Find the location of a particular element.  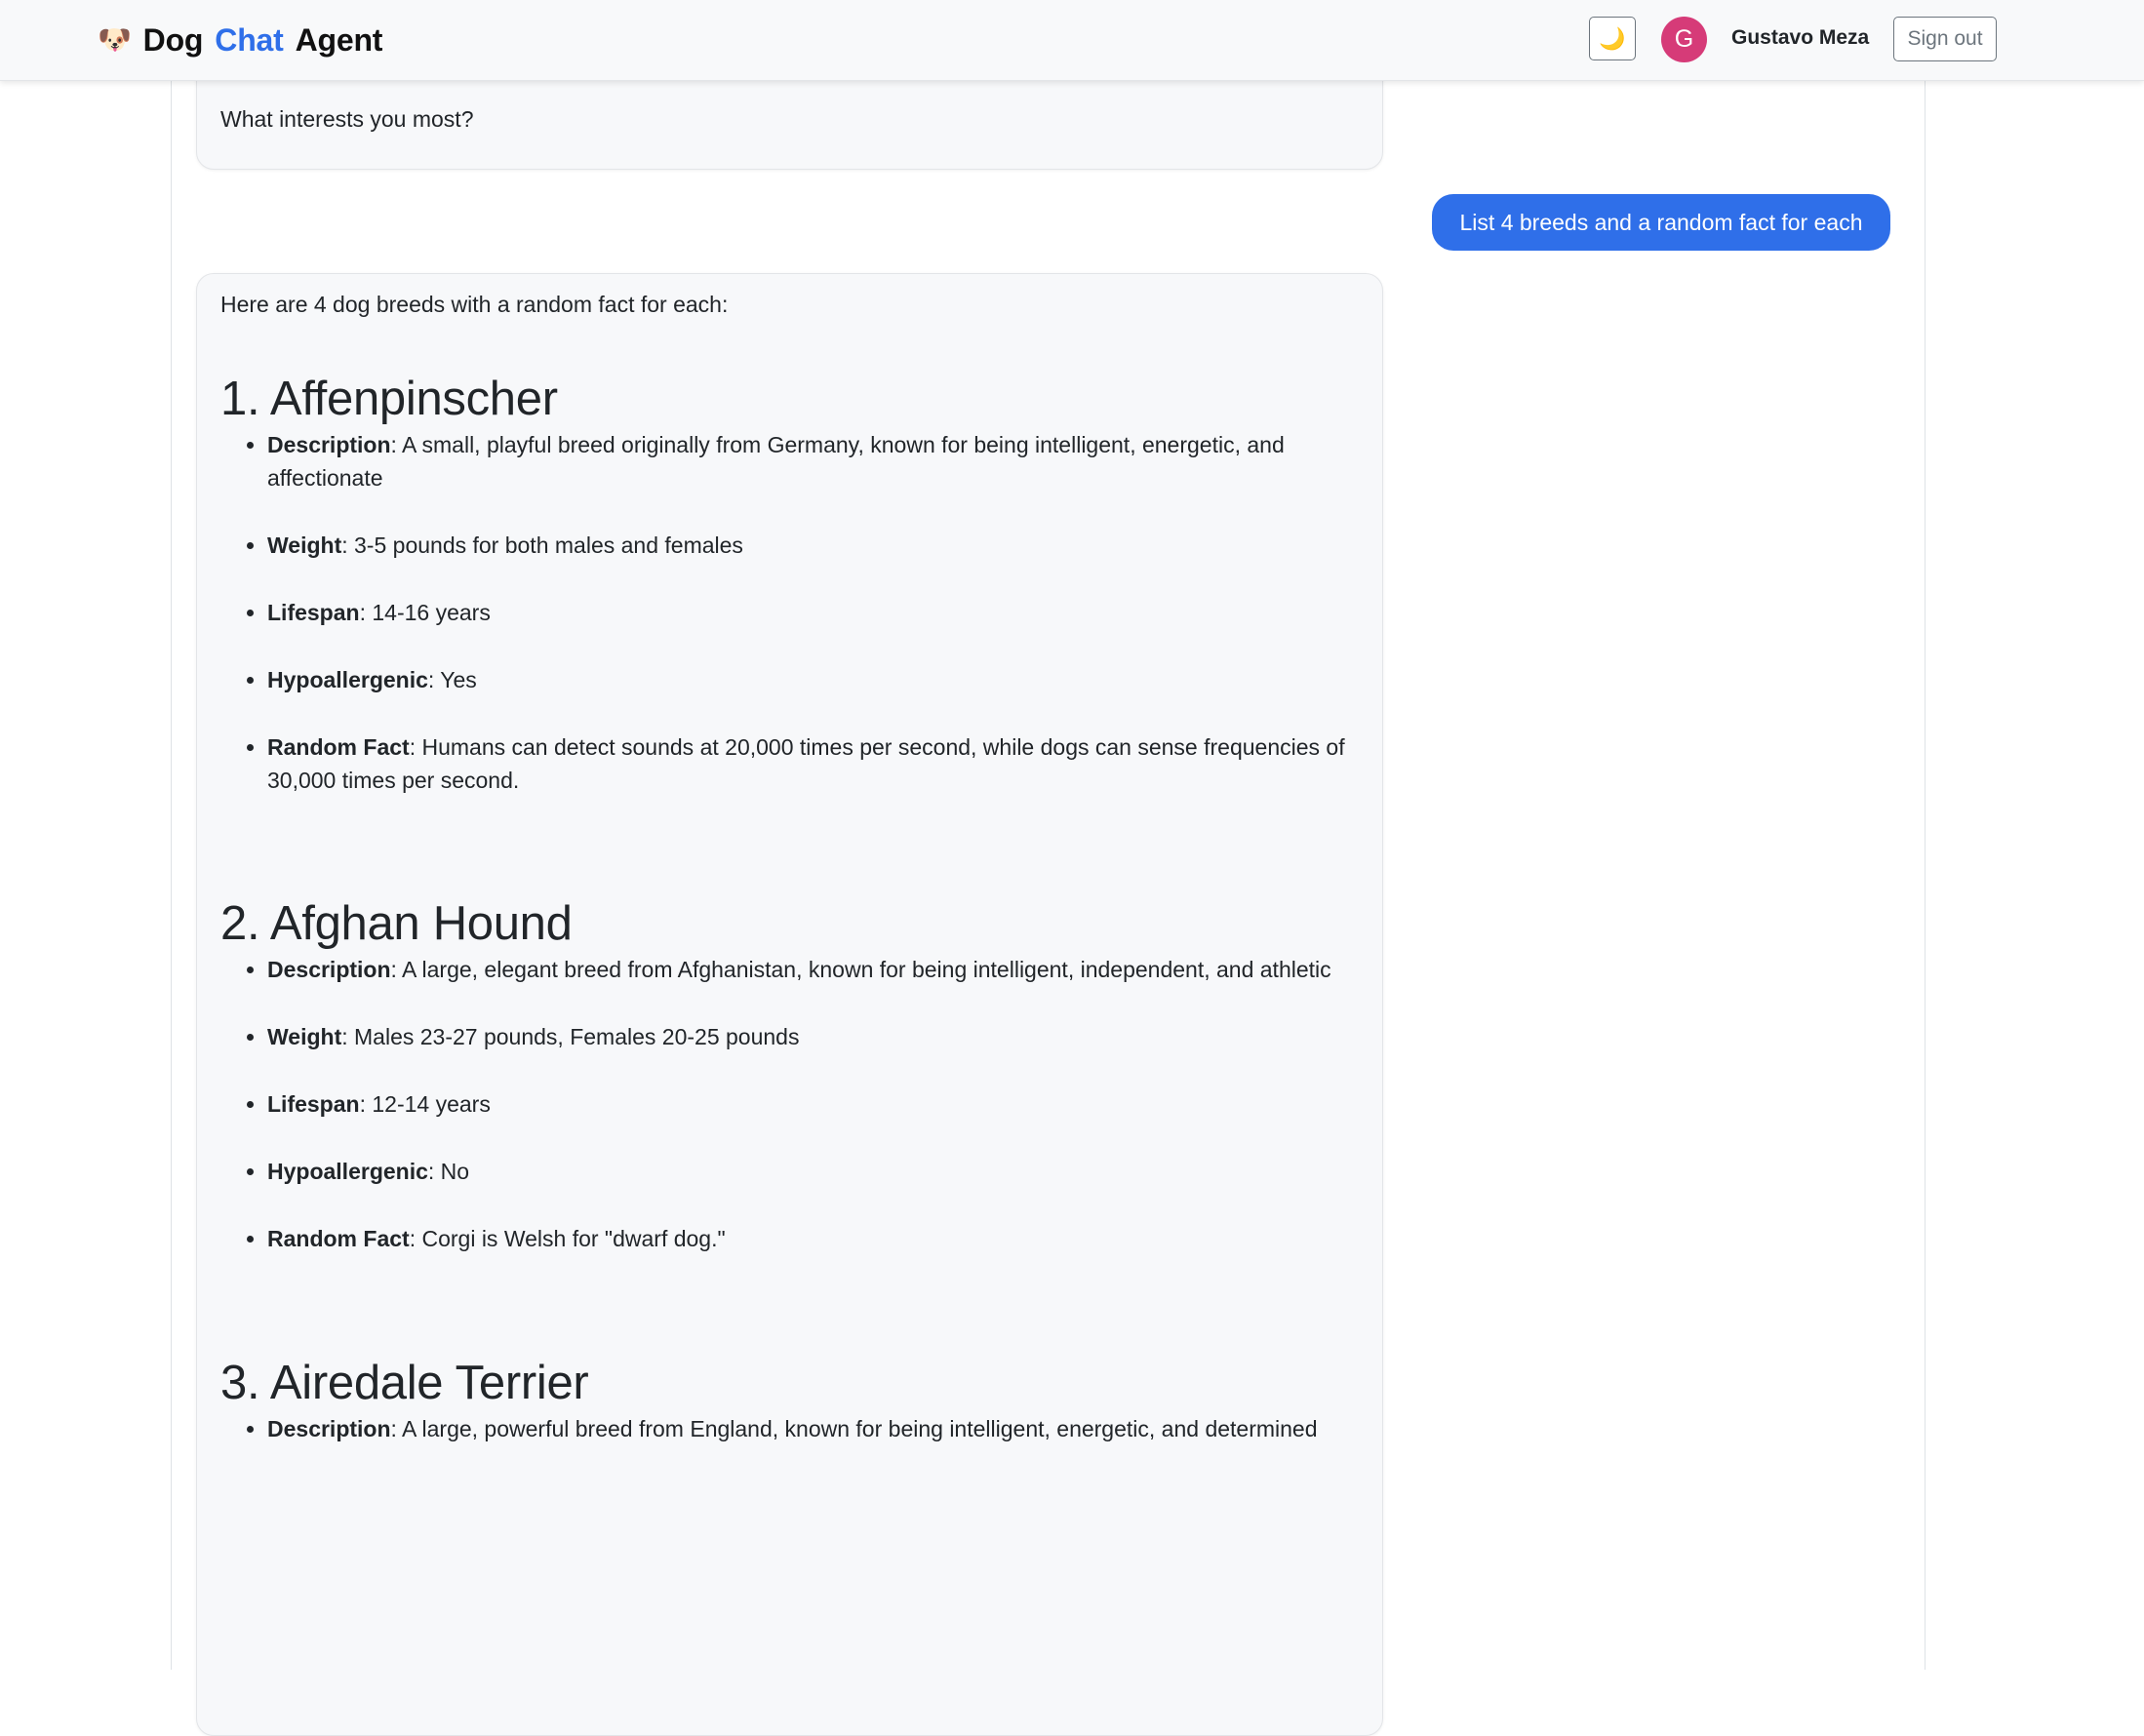

brand-word-agent: Agent is located at coordinates (339, 39).